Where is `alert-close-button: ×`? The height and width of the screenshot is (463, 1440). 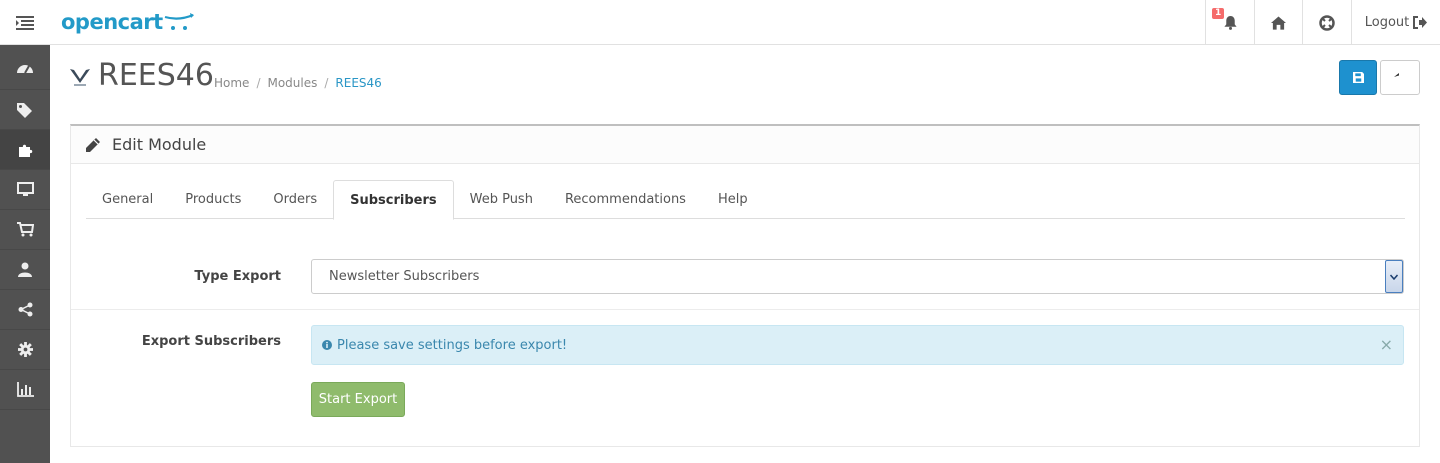
alert-close-button: × is located at coordinates (1386, 344).